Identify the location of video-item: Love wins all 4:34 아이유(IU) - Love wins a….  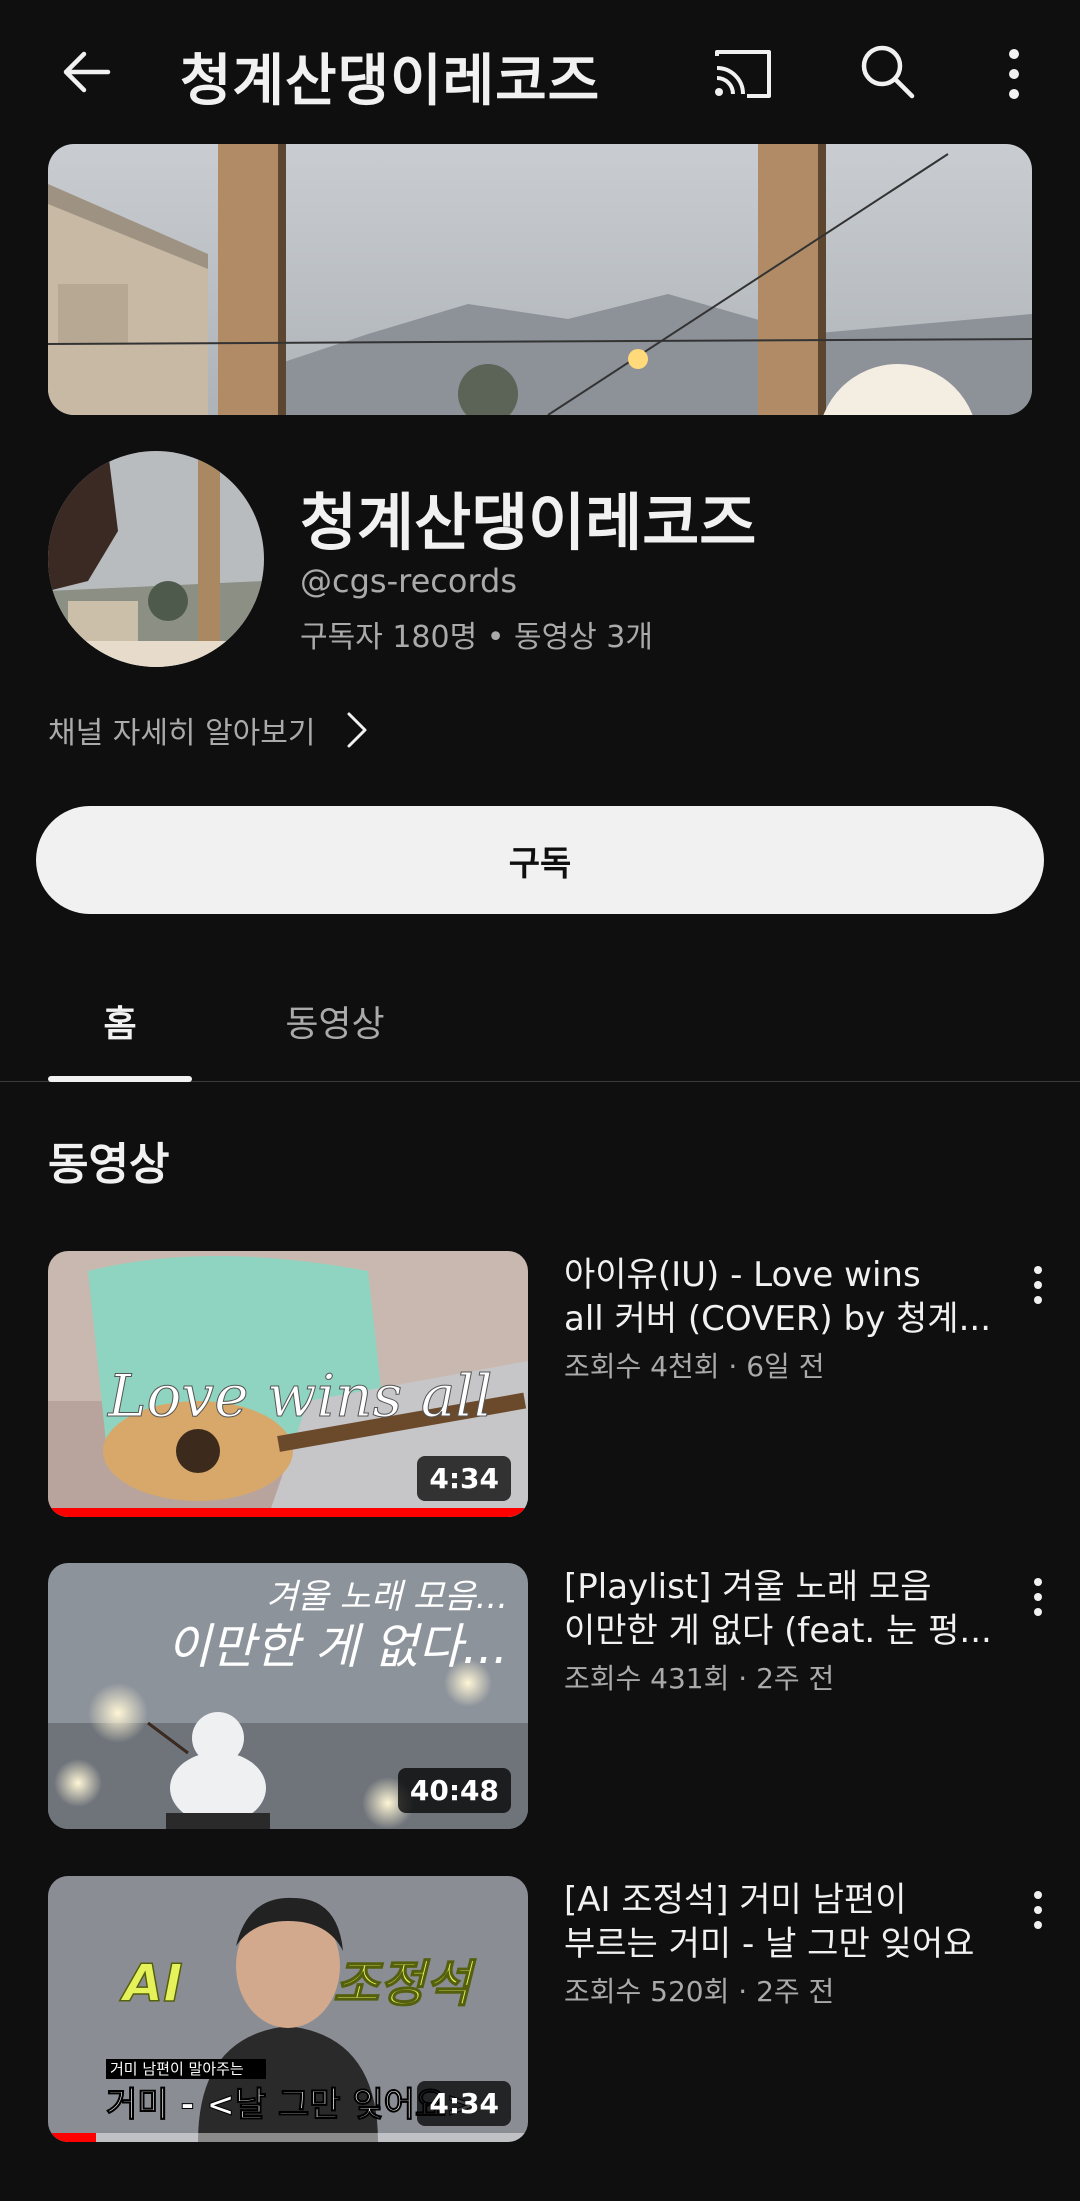
(540, 1386).